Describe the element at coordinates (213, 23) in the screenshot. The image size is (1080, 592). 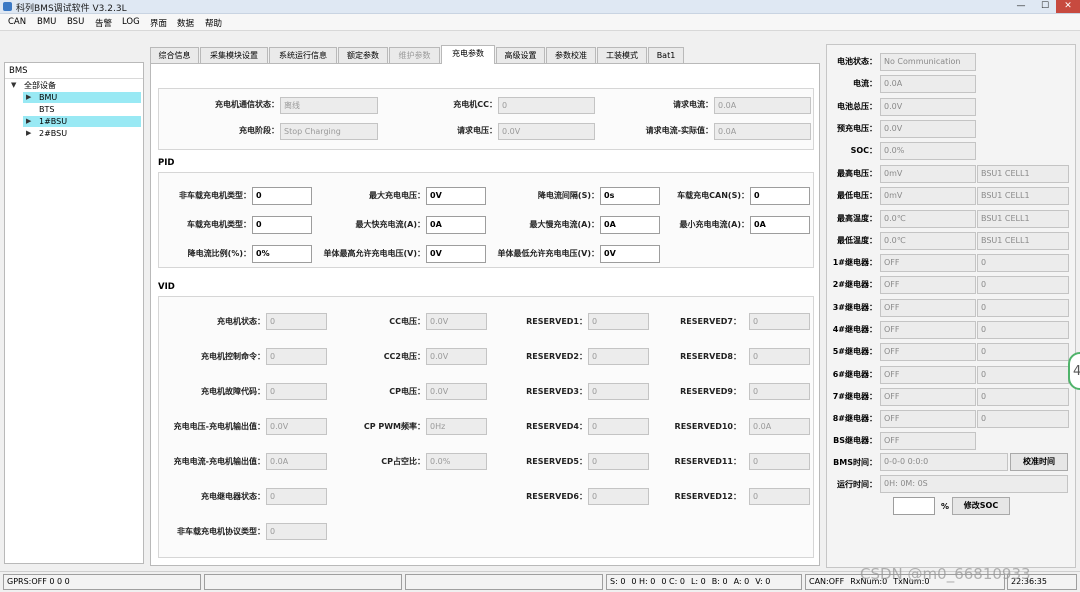
I see `menu-help: 帮助` at that location.